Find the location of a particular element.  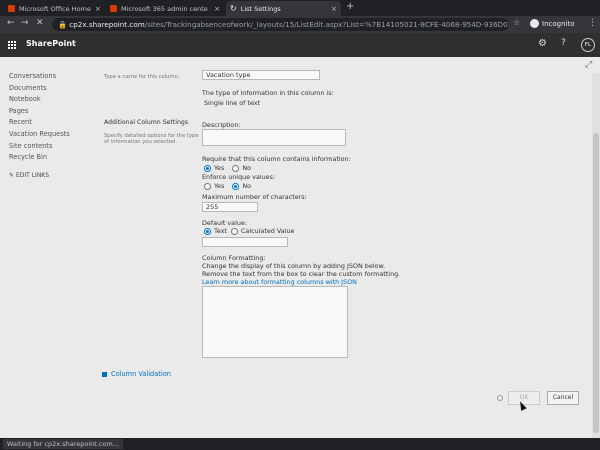

radio-label: Text is located at coordinates (220, 231).